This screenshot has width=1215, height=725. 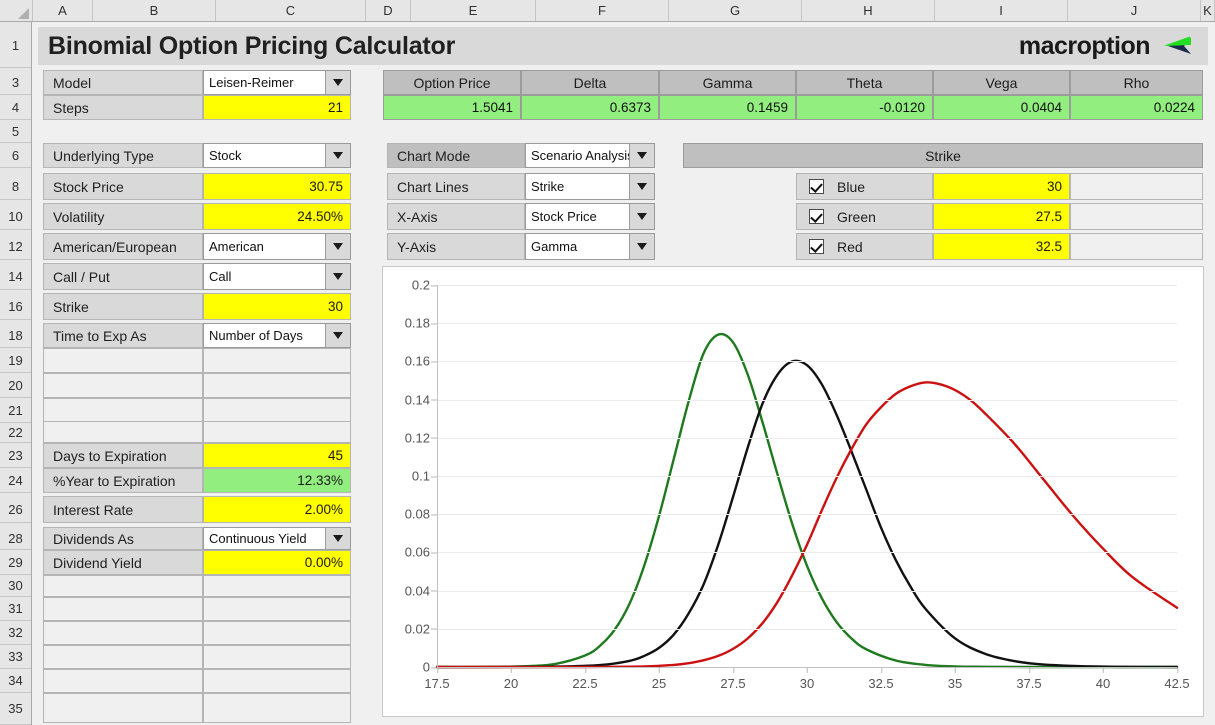 I want to click on row-header-10: 10, so click(x=15, y=216).